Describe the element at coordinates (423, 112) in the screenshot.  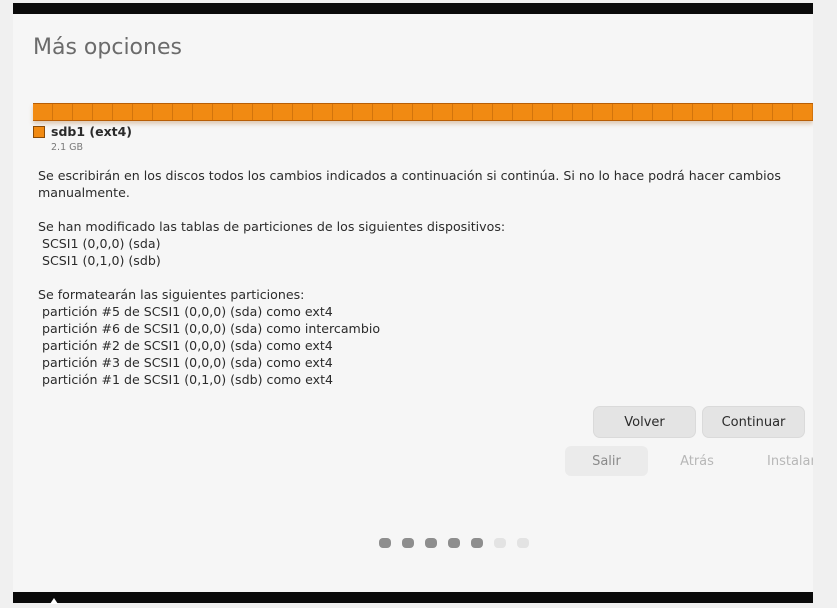
I see `partition-usage-bar` at that location.